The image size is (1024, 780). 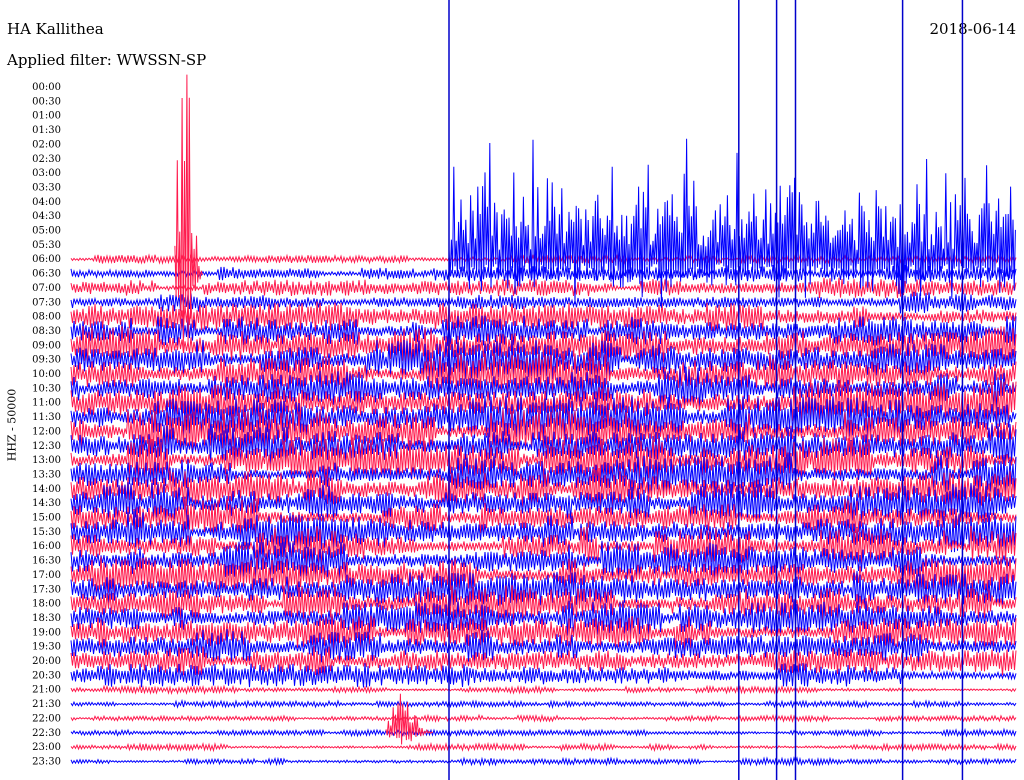 I want to click on row-time-label: 14:30, so click(x=46, y=503).